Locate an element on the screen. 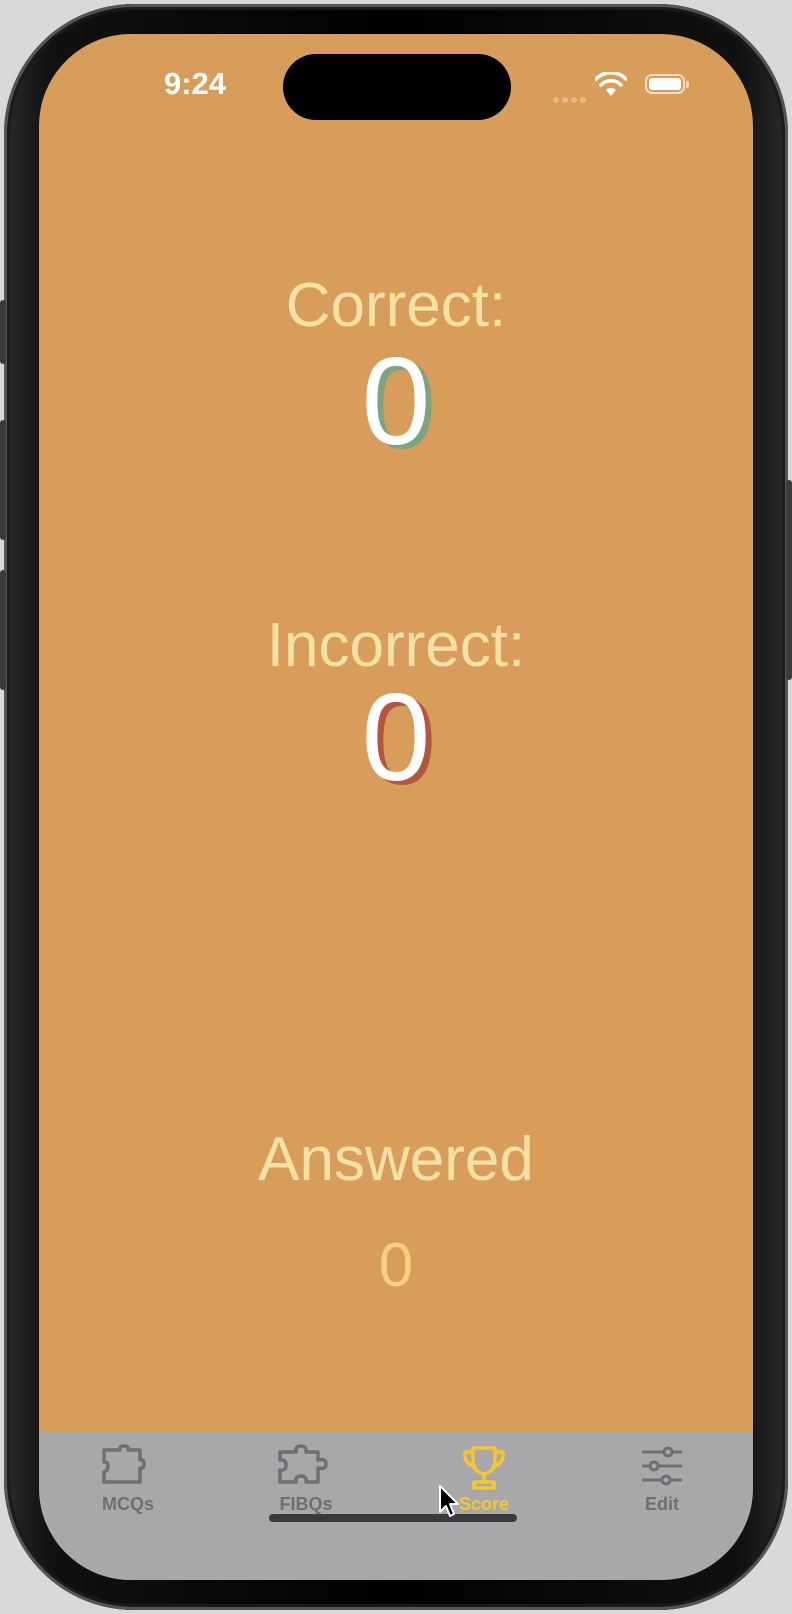  correct-label: Correct: is located at coordinates (396, 305).